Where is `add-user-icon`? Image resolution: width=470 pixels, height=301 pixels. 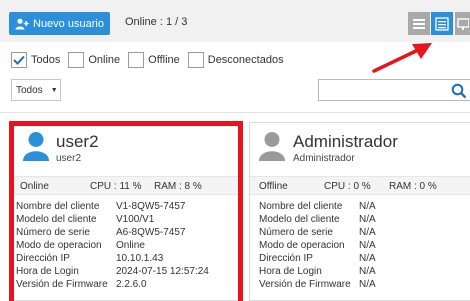 add-user-icon is located at coordinates (22, 23).